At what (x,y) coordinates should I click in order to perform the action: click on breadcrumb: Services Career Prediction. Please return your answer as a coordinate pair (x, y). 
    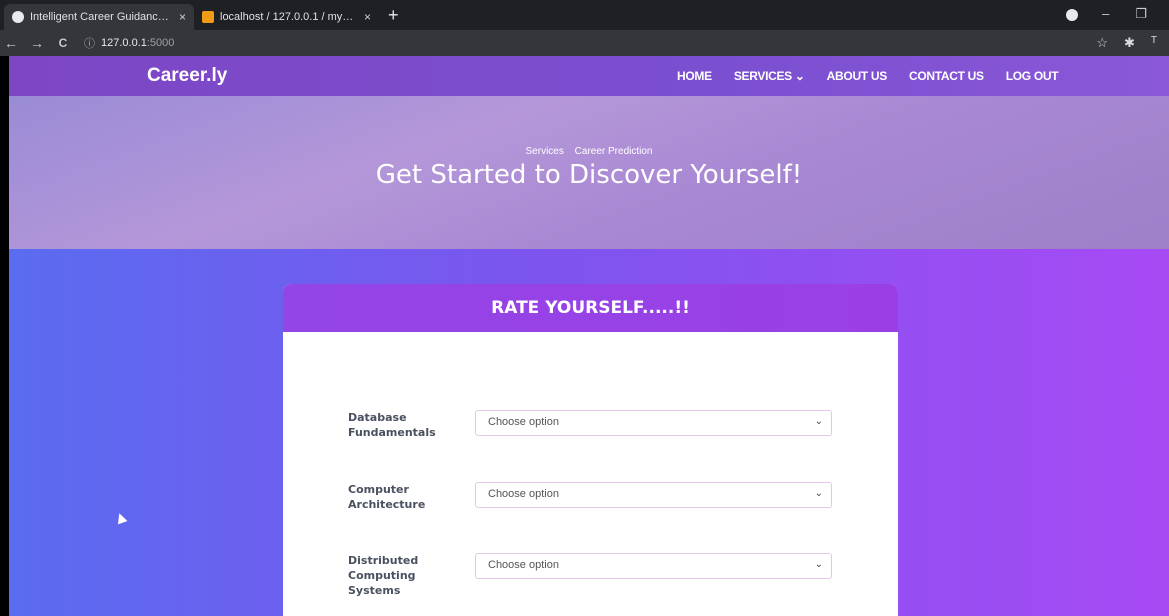
    Looking at the image, I should click on (589, 151).